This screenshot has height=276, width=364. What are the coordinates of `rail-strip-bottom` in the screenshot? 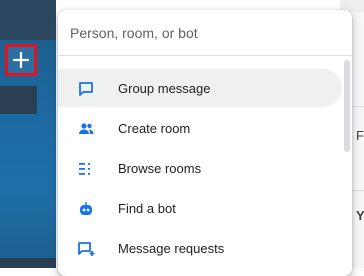 It's located at (28, 263).